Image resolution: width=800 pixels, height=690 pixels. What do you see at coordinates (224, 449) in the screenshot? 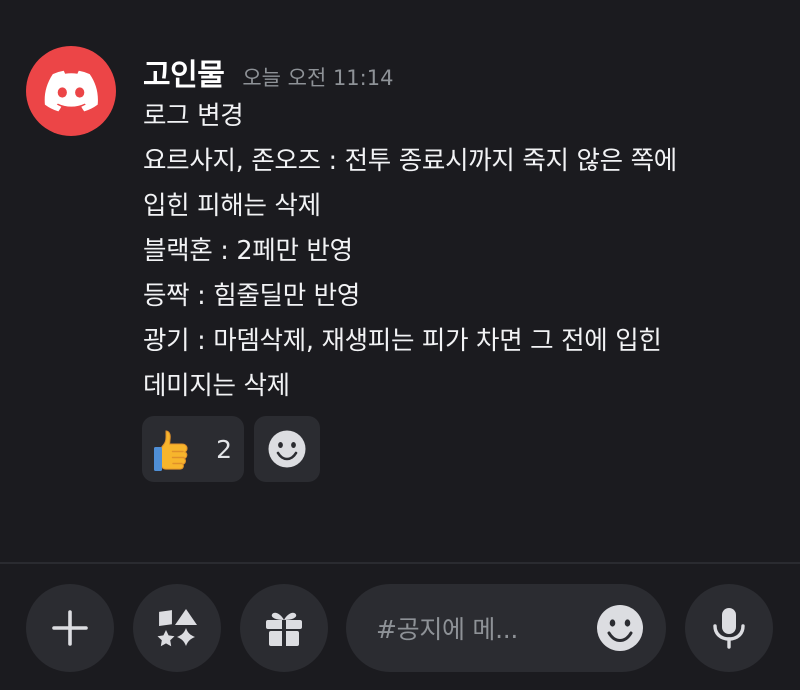
I see `reaction-count: 2` at bounding box center [224, 449].